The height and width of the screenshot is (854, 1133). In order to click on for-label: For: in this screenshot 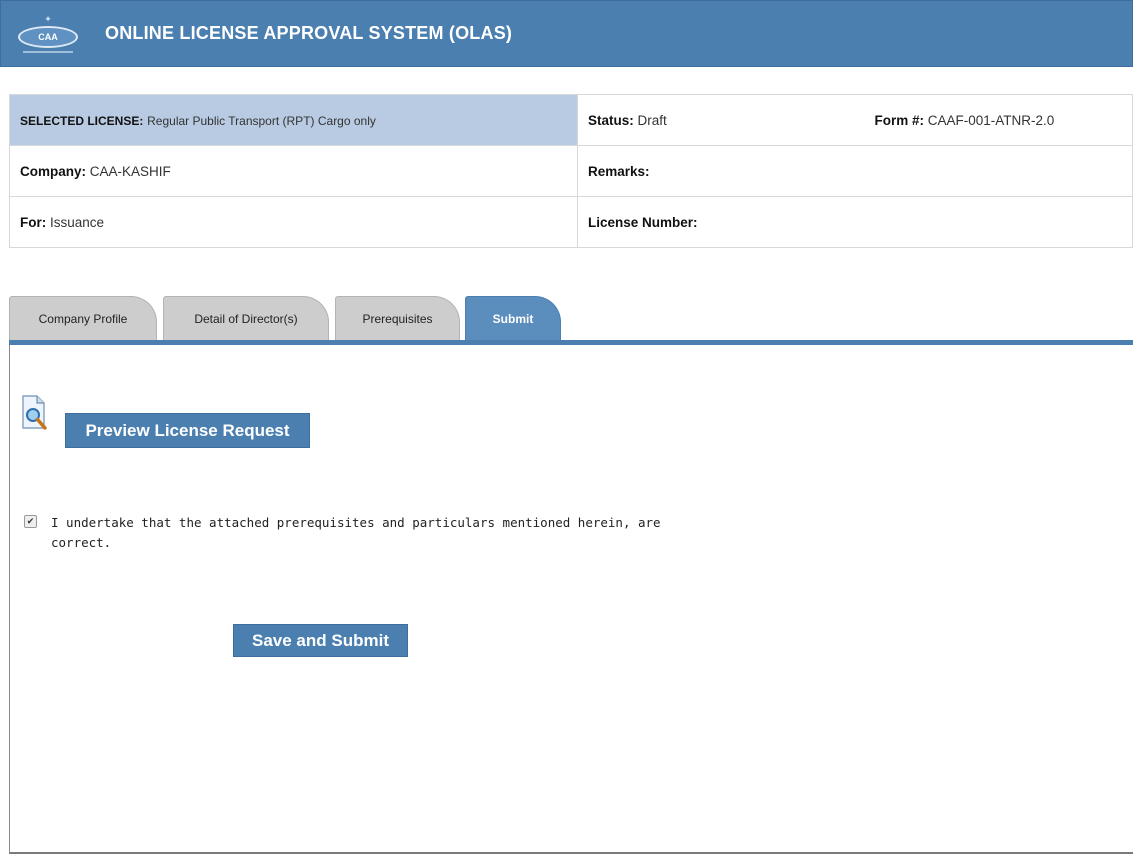, I will do `click(33, 222)`.